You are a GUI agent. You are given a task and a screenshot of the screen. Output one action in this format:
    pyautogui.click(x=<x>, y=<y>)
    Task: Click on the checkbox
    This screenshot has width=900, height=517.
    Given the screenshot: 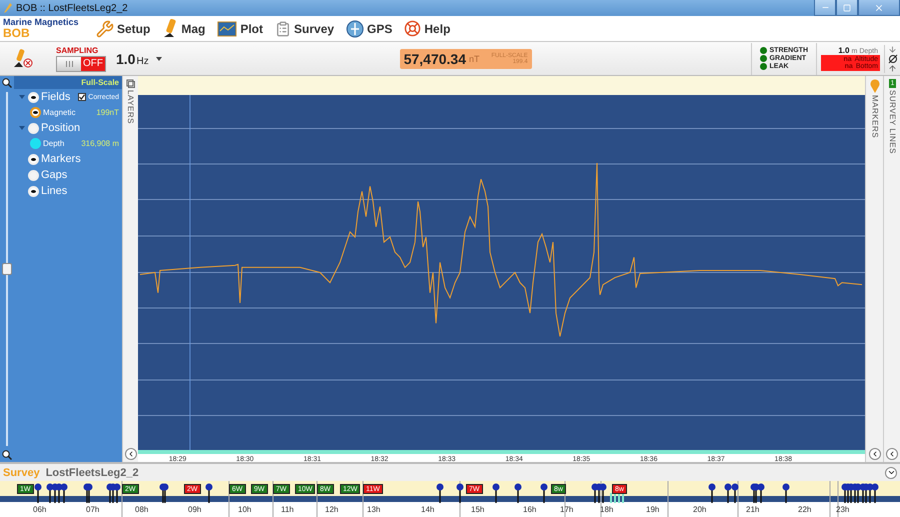 What is the action you would take?
    pyautogui.click(x=82, y=97)
    